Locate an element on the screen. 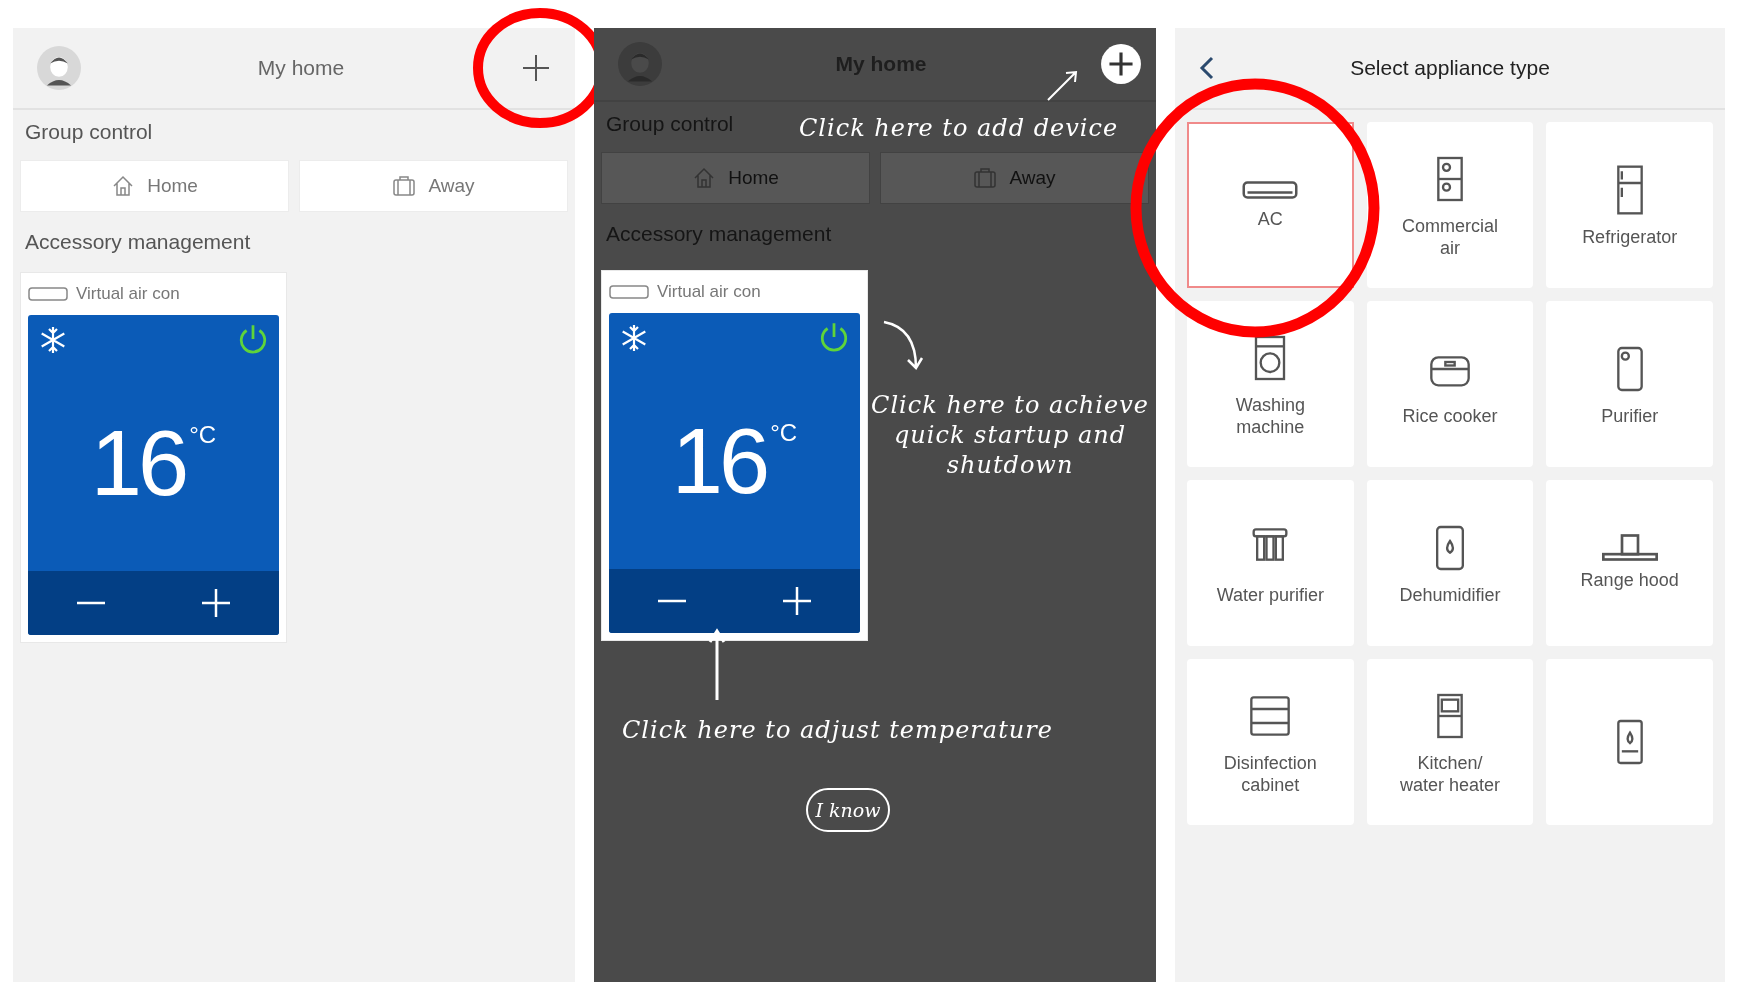  hint-text: Click here to add device is located at coordinates (959, 128).